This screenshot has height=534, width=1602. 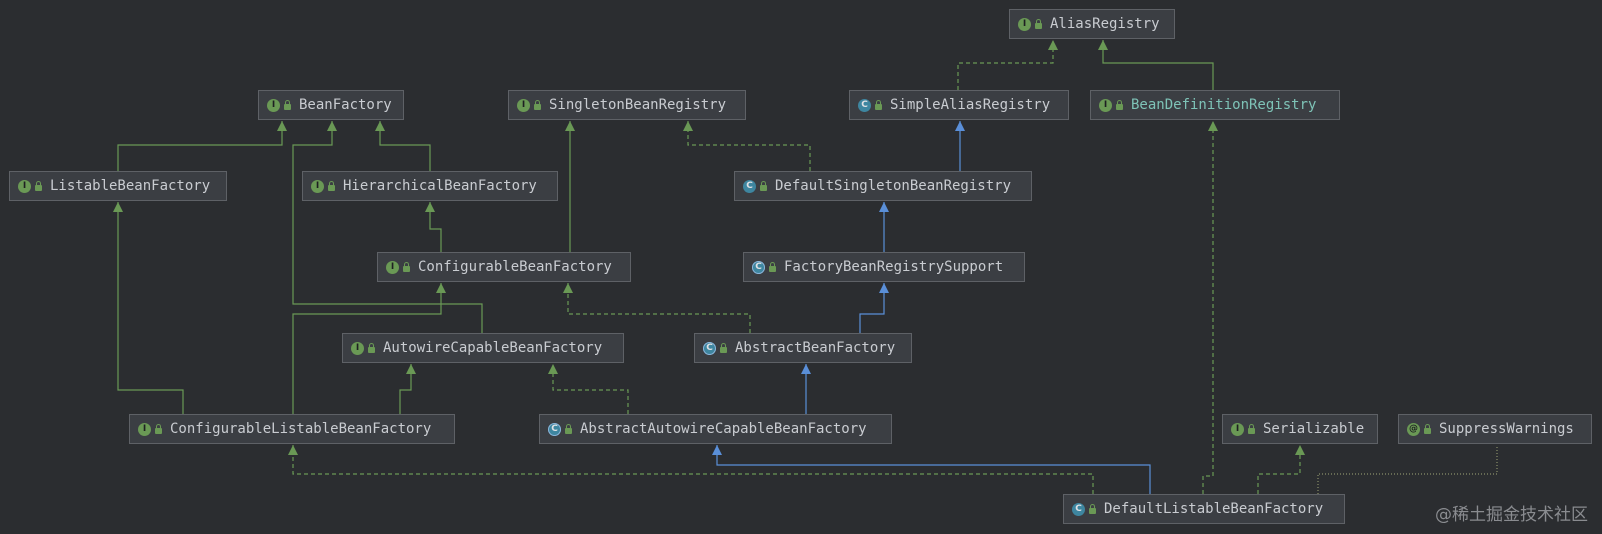 I want to click on edge-defaultlistable-suppress, so click(x=1407, y=469).